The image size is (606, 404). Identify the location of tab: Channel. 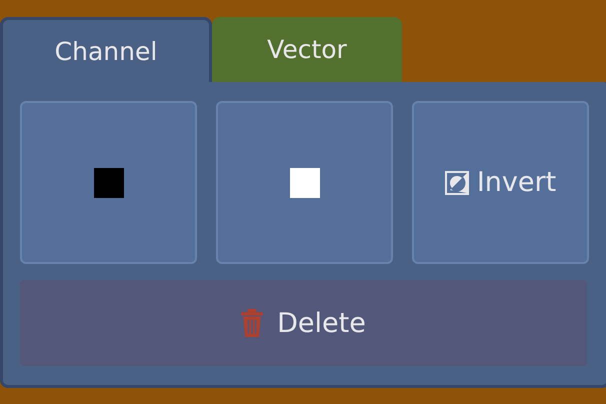
(106, 49).